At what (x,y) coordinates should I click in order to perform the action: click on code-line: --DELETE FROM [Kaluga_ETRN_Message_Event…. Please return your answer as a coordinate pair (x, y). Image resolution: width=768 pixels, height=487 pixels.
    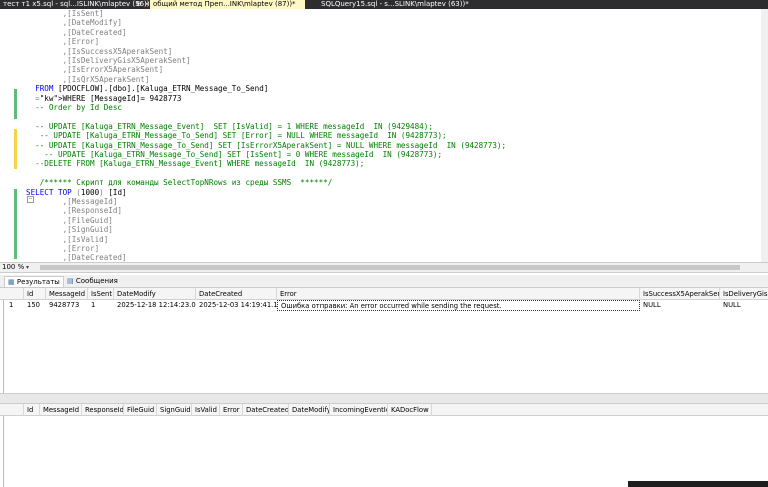
    Looking at the image, I should click on (195, 164).